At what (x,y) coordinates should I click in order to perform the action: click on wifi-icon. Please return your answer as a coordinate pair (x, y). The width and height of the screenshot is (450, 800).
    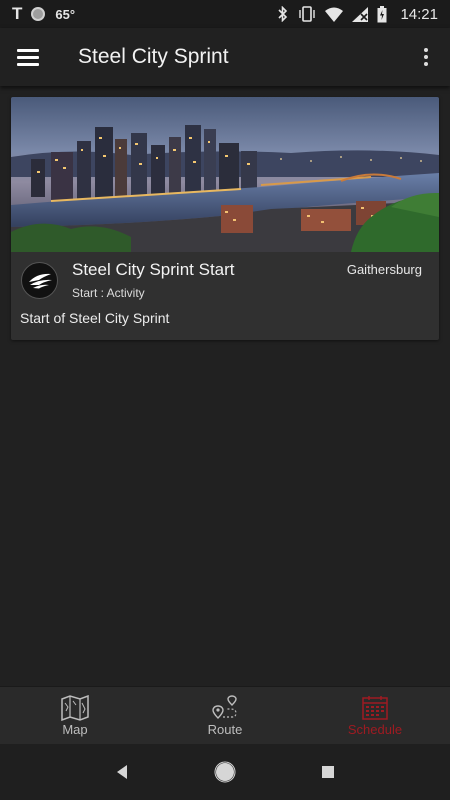
    Looking at the image, I should click on (334, 14).